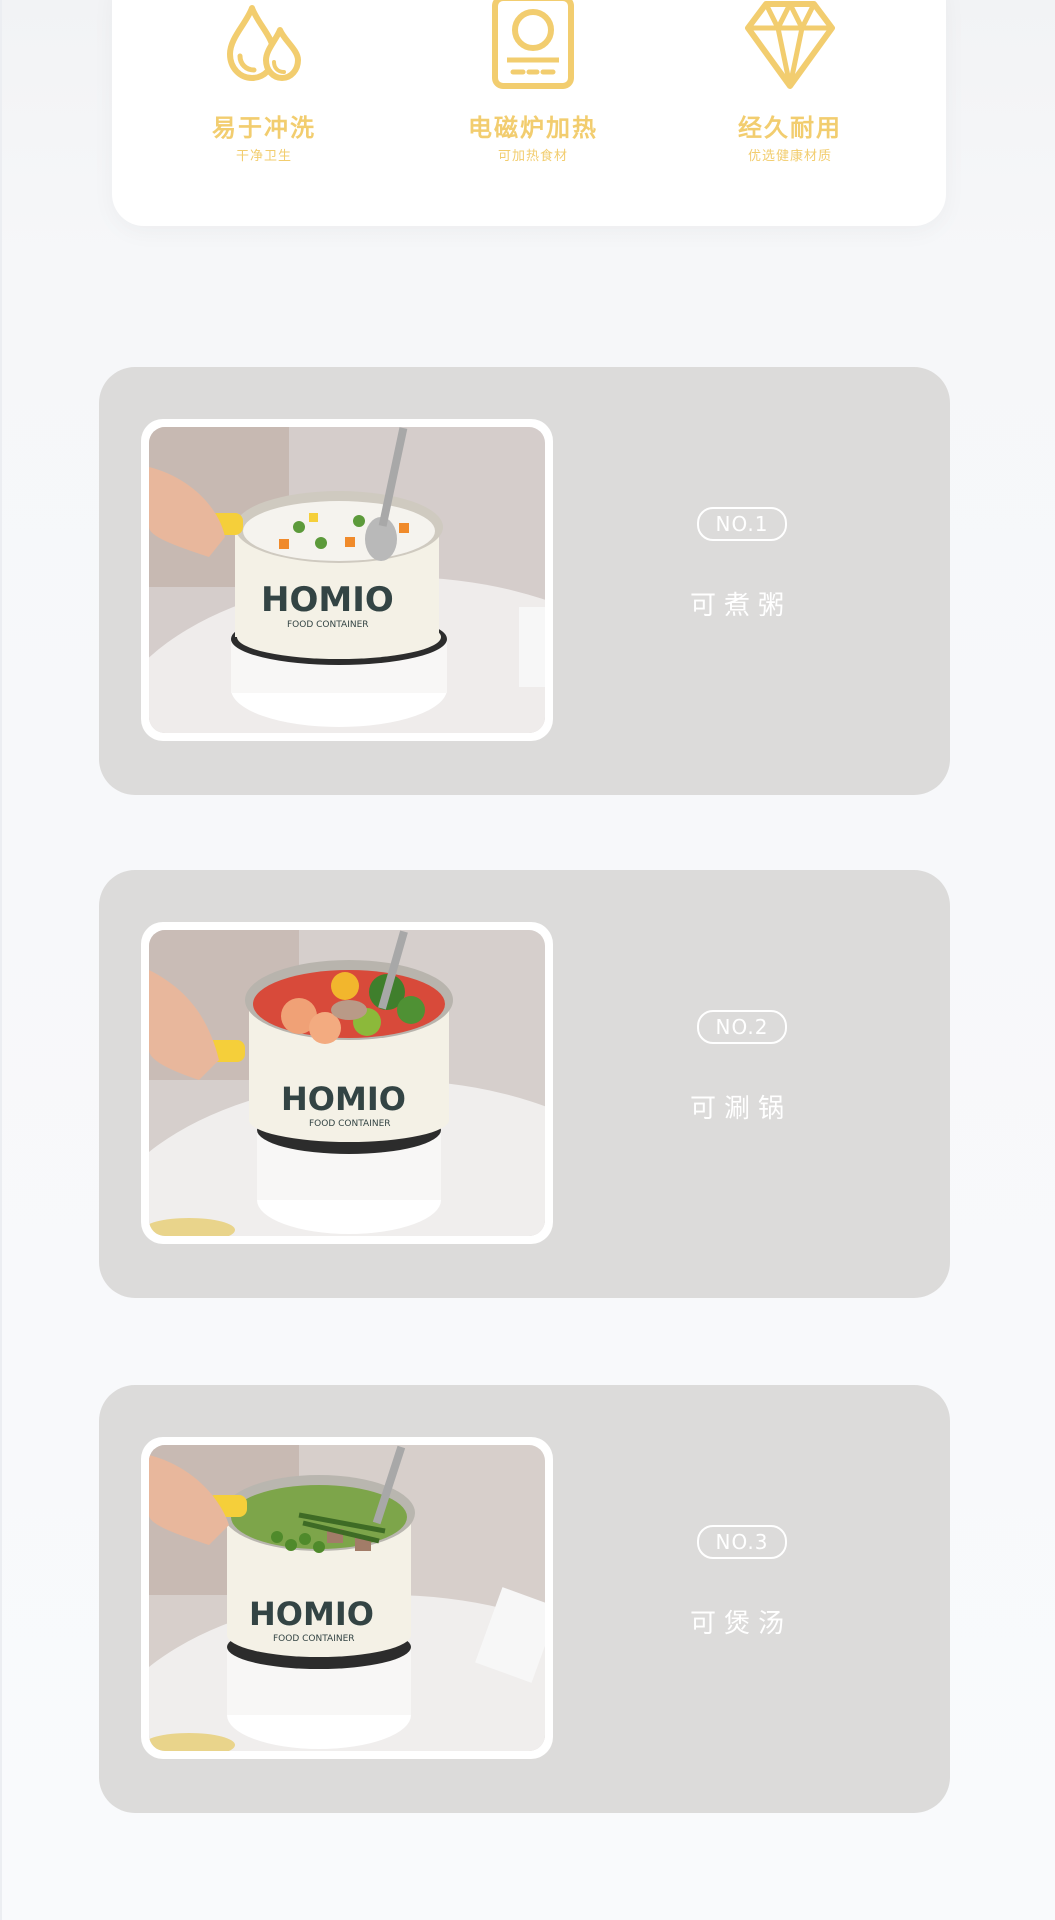  Describe the element at coordinates (790, 45) in the screenshot. I see `diamond-icon` at that location.